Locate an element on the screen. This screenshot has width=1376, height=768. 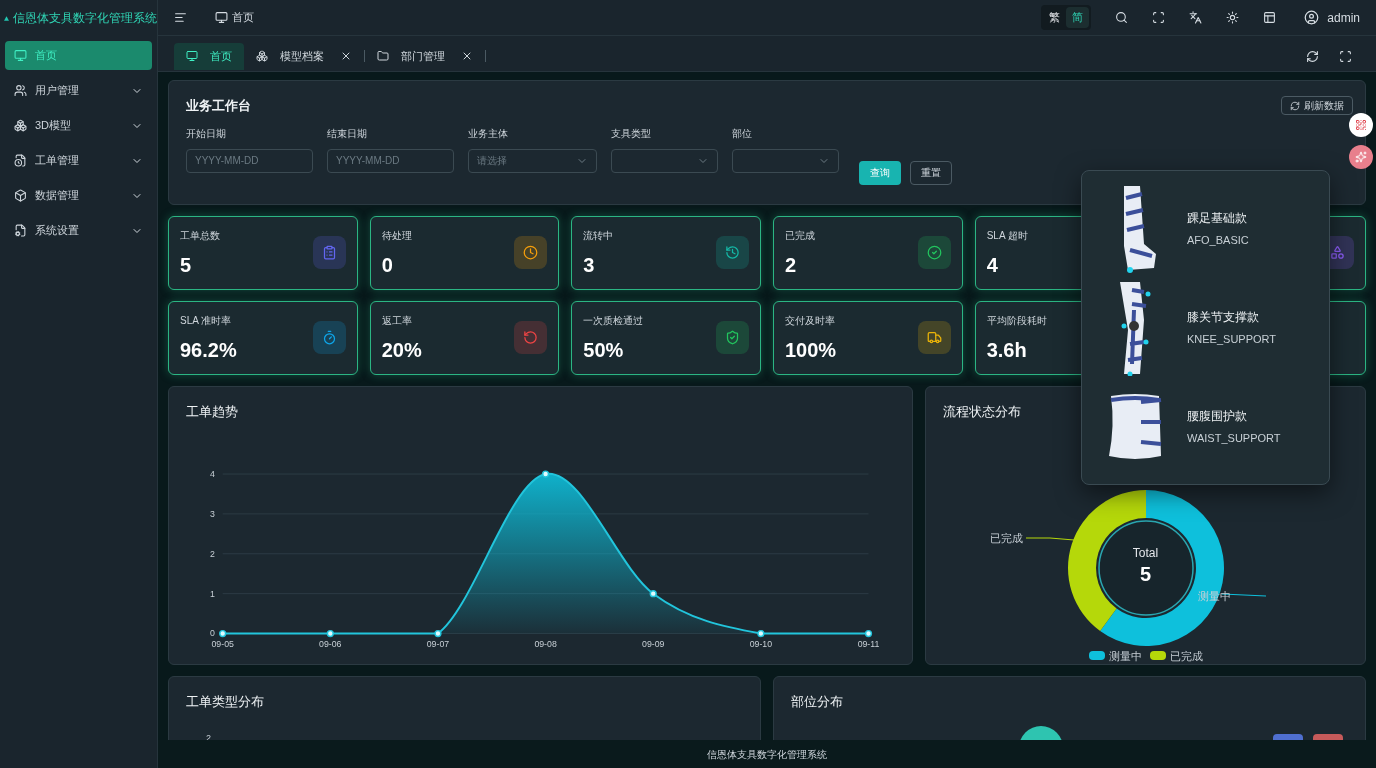
total-label: Total is located at coordinates (1145, 553).